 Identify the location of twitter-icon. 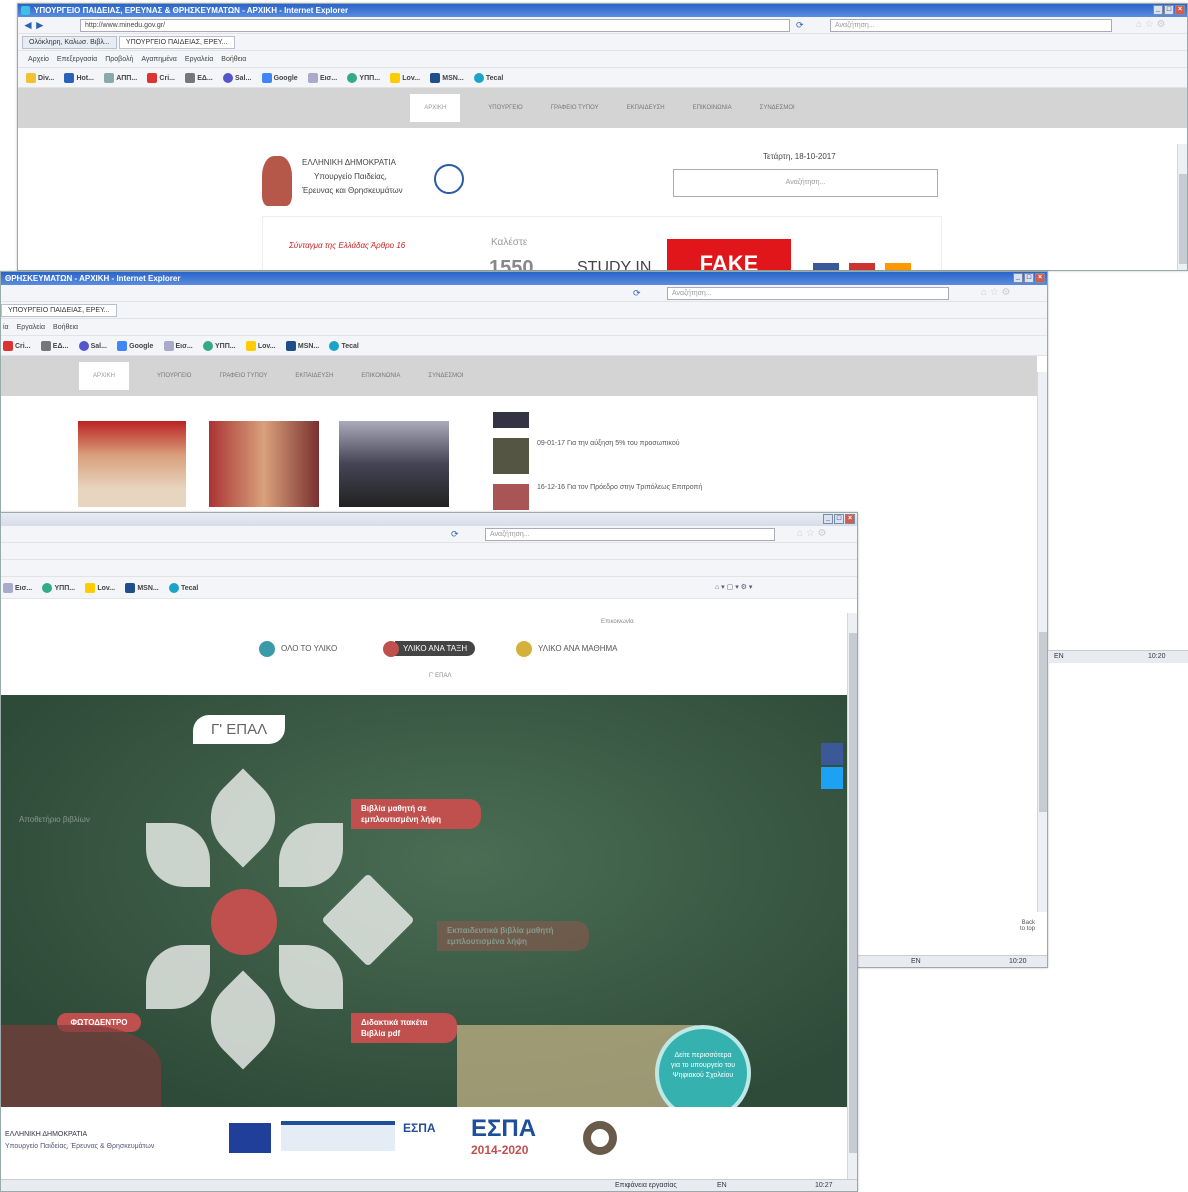
(832, 778).